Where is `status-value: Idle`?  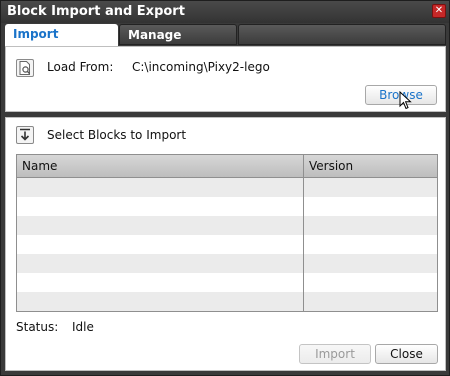 status-value: Idle is located at coordinates (83, 327).